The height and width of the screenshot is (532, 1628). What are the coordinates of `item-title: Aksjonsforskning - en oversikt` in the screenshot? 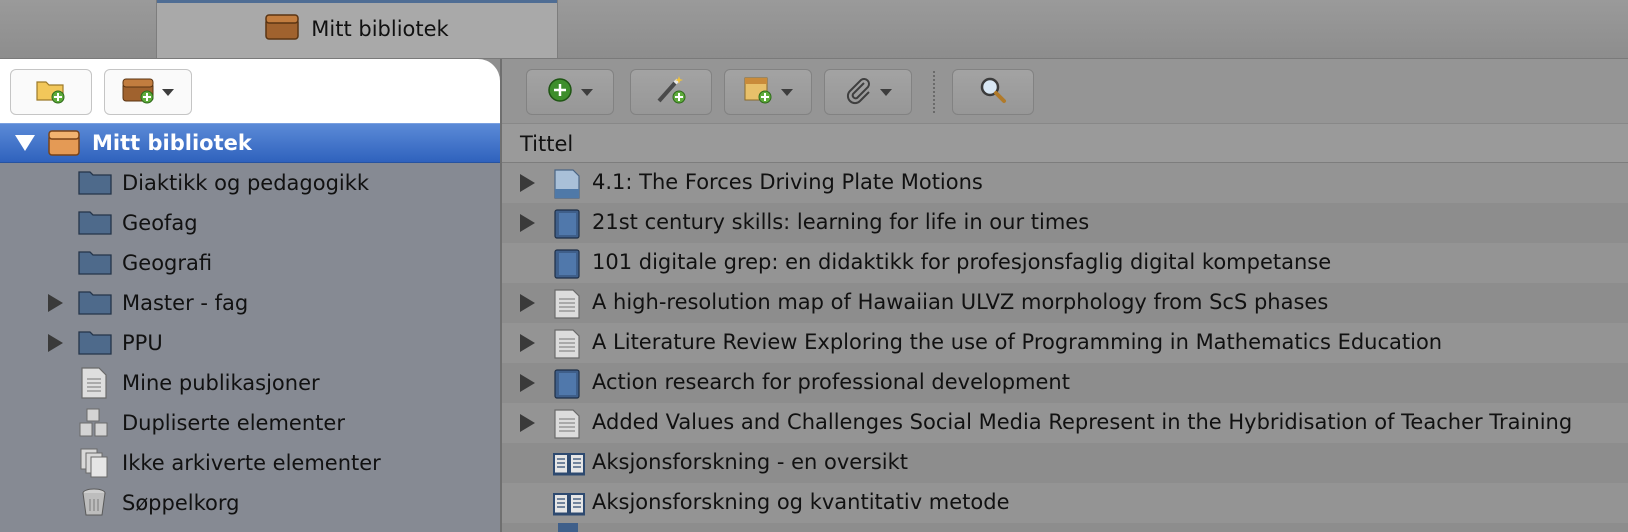 It's located at (750, 462).